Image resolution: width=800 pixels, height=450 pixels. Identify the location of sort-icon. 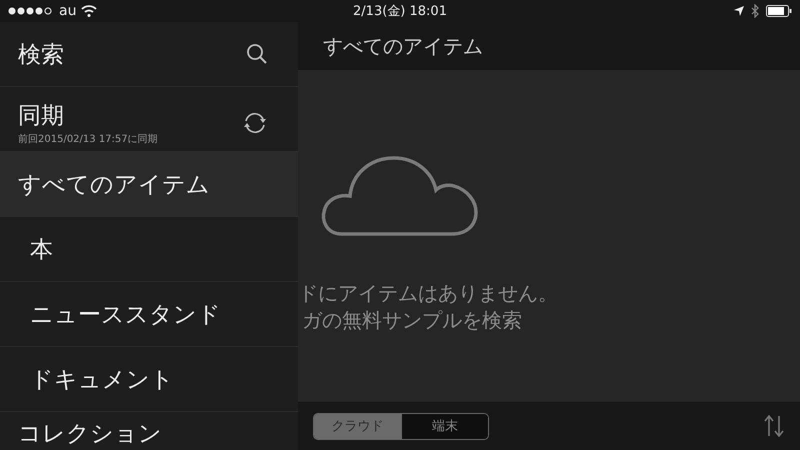
(774, 426).